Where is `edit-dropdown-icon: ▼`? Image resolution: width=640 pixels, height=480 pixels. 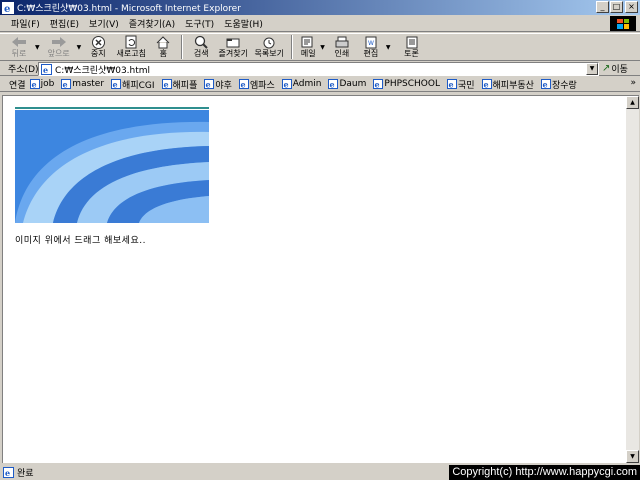
edit-dropdown-icon: ▼ is located at coordinates (388, 47).